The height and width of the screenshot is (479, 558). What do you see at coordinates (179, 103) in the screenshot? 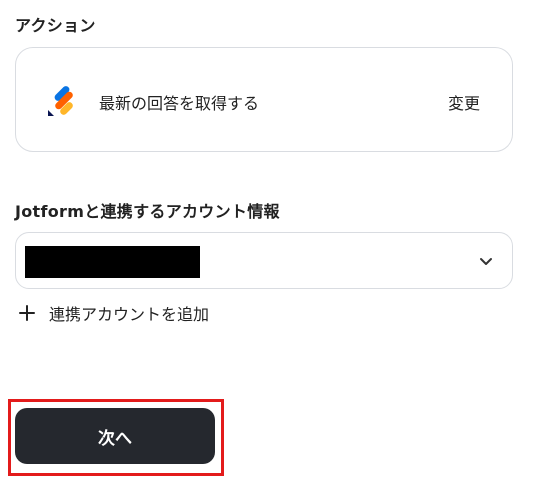
I see `action-label: 最新の回答を取得する` at bounding box center [179, 103].